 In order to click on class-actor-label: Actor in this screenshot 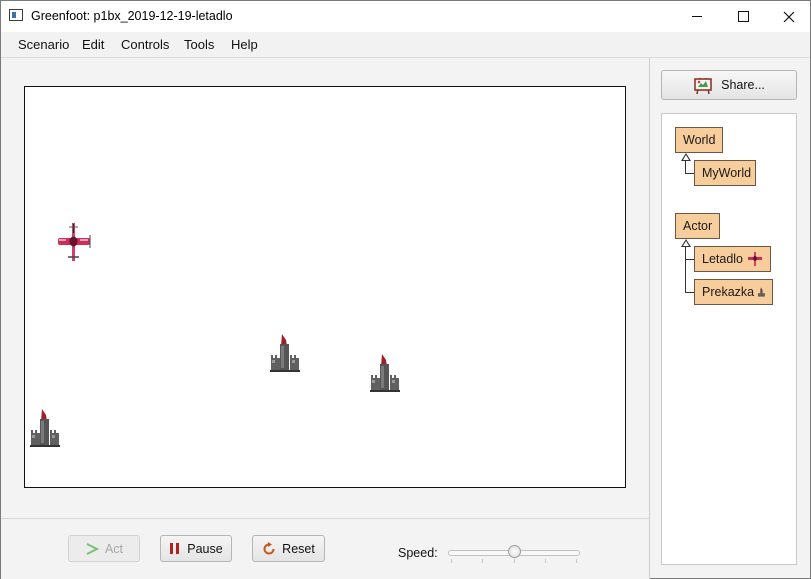, I will do `click(698, 226)`.